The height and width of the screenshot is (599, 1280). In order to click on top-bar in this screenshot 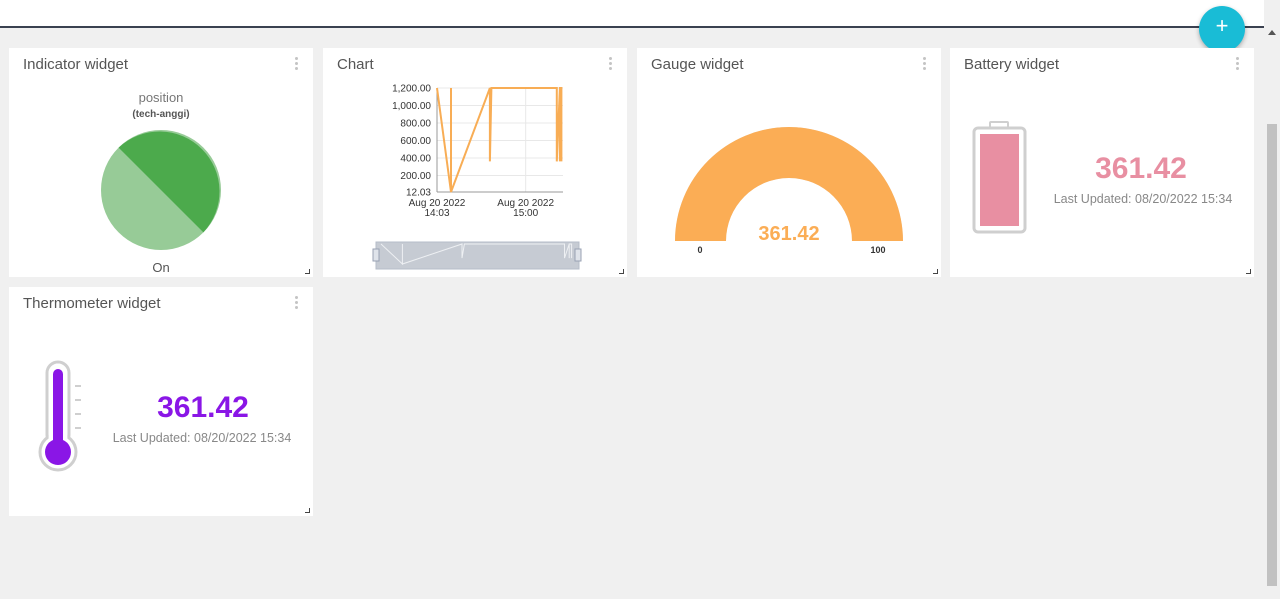, I will do `click(632, 14)`.